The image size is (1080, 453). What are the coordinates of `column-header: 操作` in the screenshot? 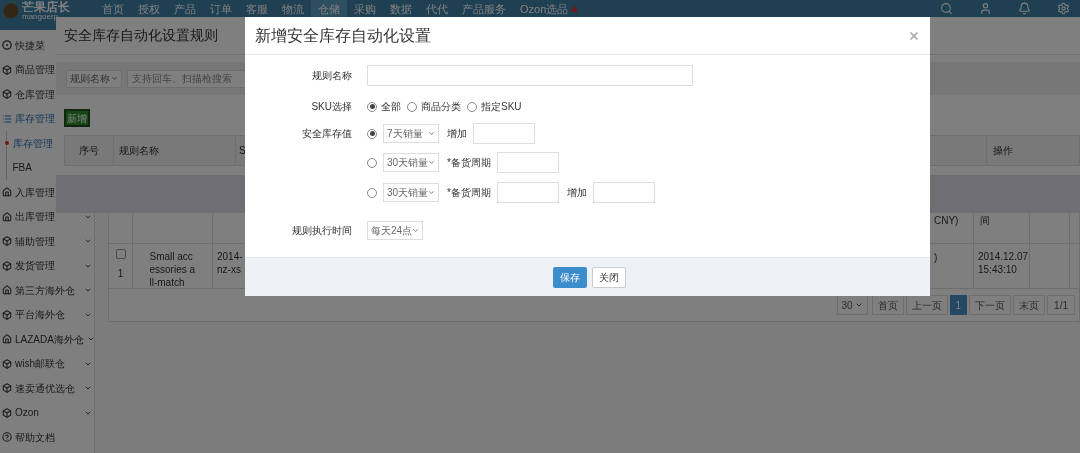 It's located at (1003, 151).